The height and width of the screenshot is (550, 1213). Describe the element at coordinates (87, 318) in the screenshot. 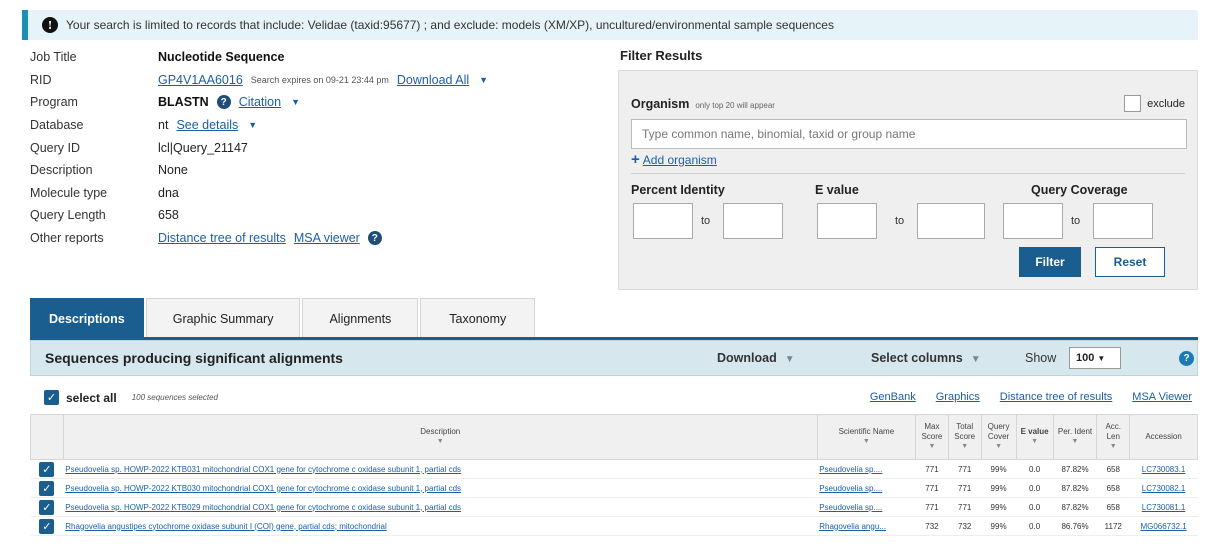

I see `tab-descriptions: Descriptions` at that location.